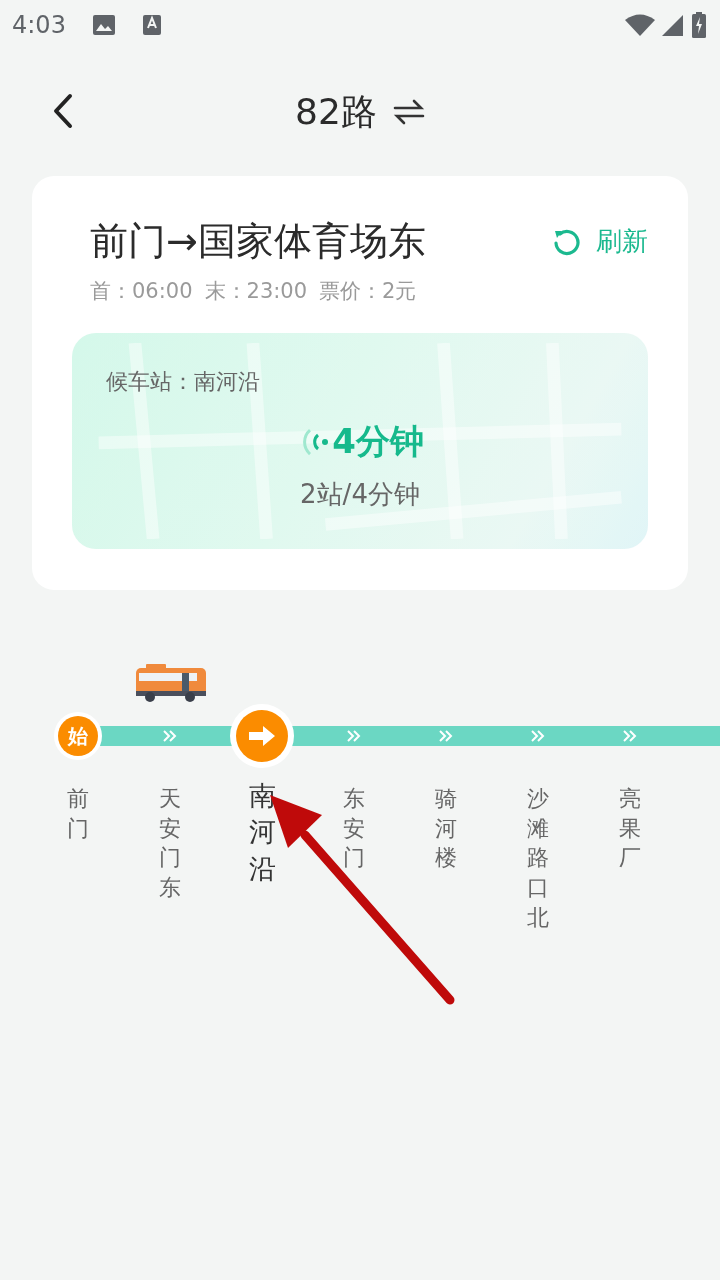 The height and width of the screenshot is (1280, 720). Describe the element at coordinates (262, 736) in the screenshot. I see `arrow-right-icon` at that location.